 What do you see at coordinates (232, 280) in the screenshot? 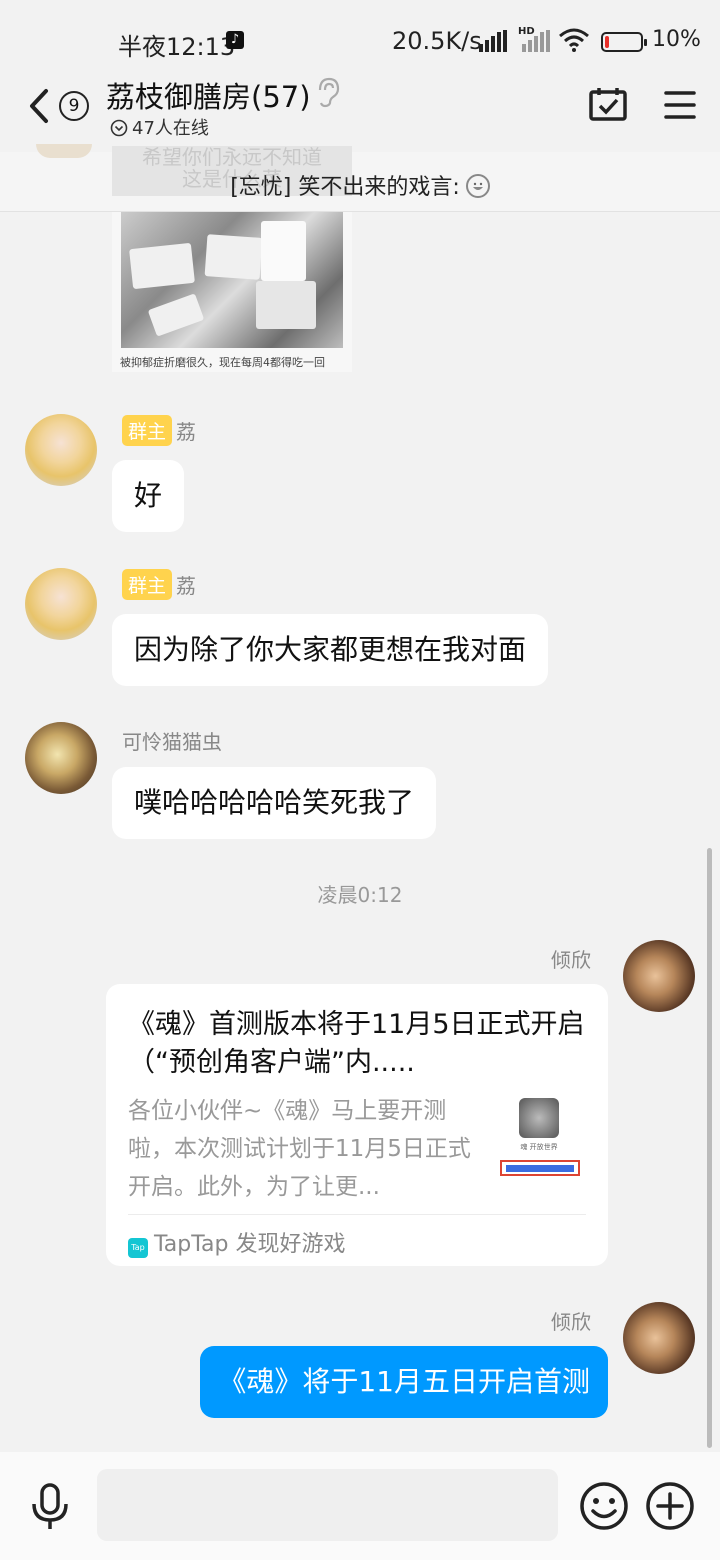
I see `food-photo` at bounding box center [232, 280].